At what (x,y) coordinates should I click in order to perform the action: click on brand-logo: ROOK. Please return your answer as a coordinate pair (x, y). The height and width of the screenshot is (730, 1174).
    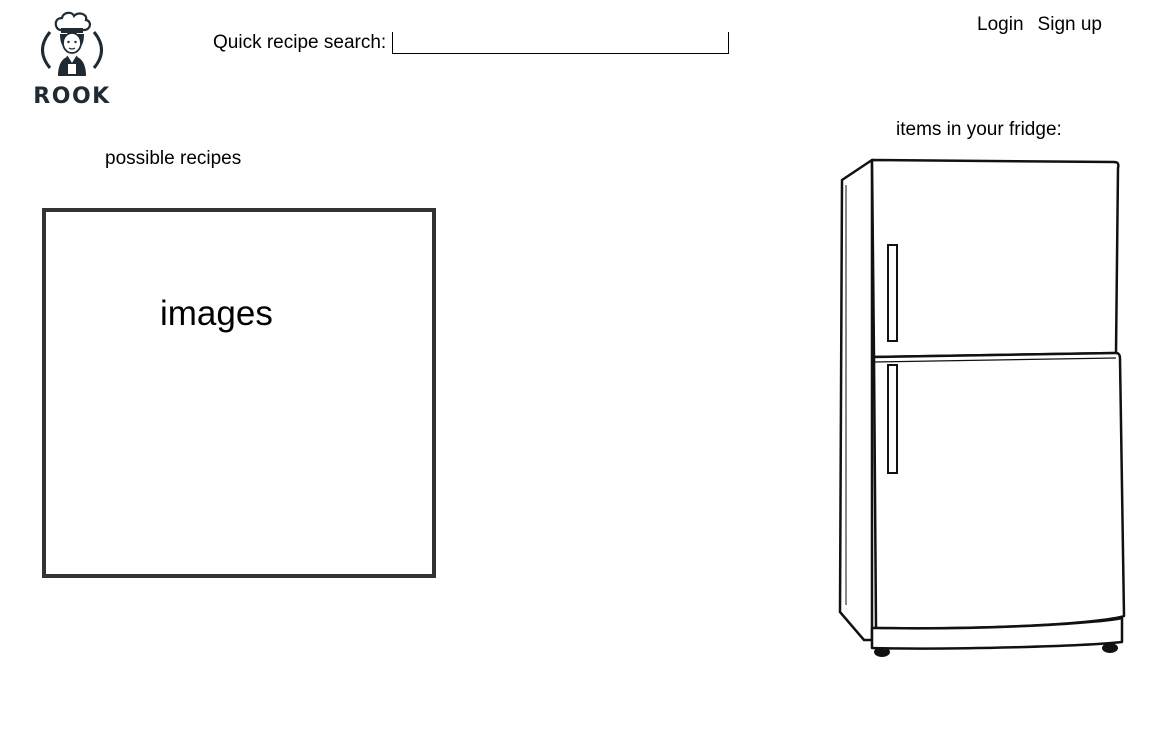
    Looking at the image, I should click on (72, 59).